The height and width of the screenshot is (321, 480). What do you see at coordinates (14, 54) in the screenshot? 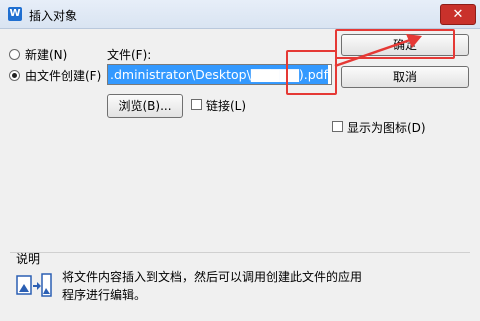
I see `new-radio` at bounding box center [14, 54].